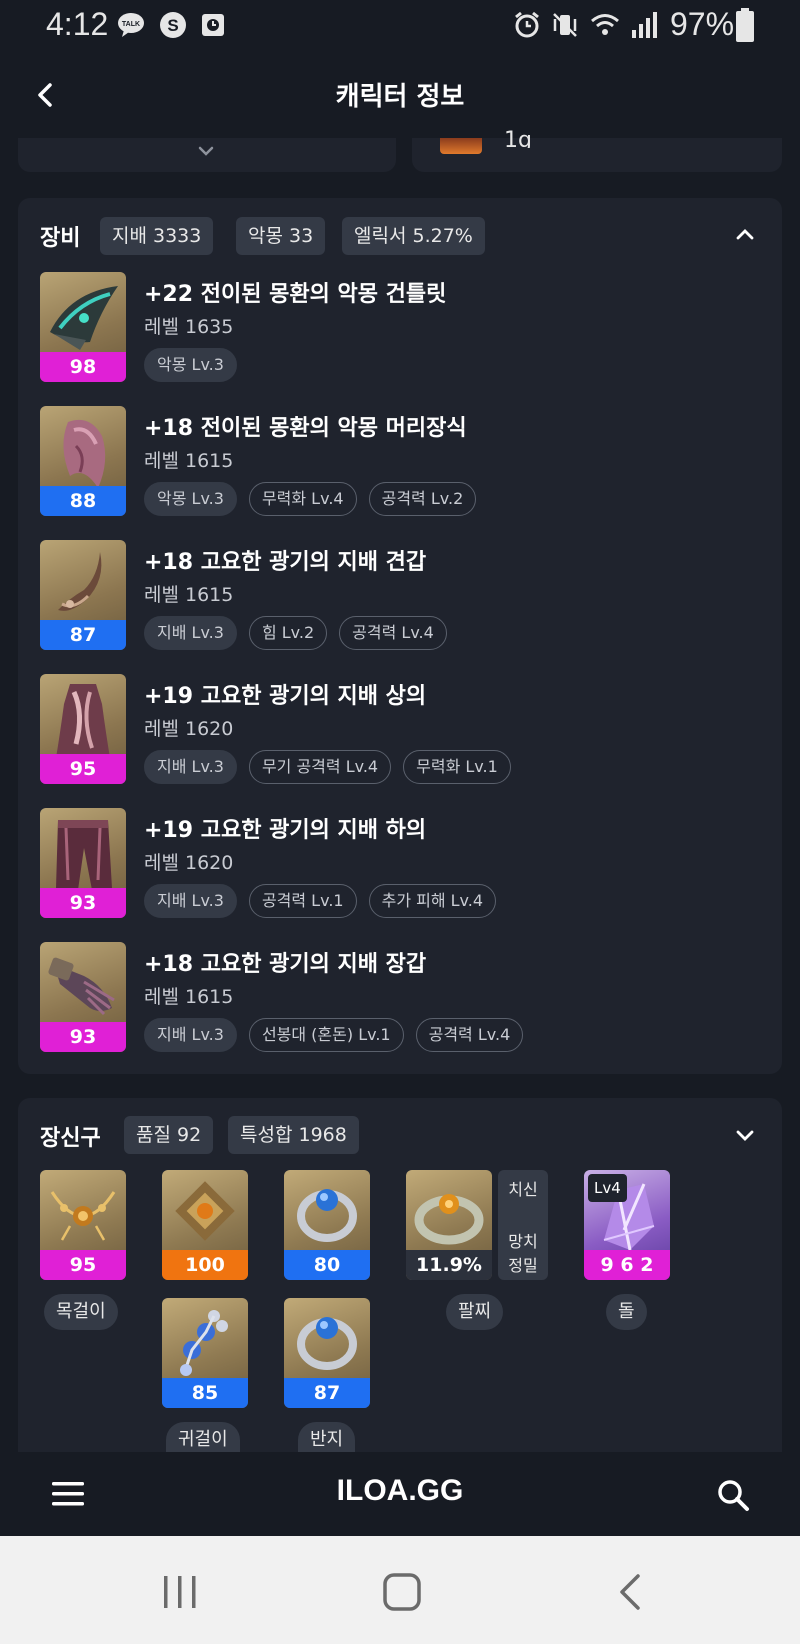  I want to click on ring-slot: 80, so click(327, 1225).